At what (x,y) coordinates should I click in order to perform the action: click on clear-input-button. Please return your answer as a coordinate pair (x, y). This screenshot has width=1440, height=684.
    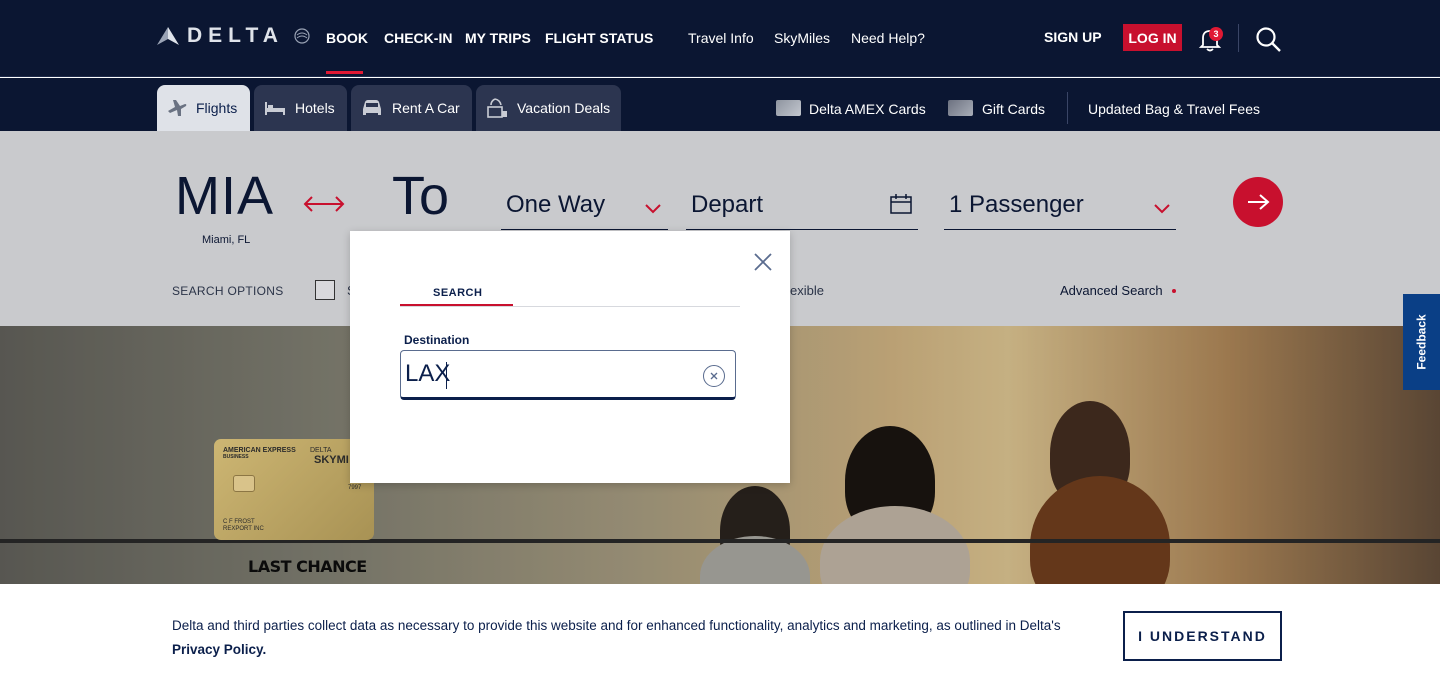
    Looking at the image, I should click on (714, 376).